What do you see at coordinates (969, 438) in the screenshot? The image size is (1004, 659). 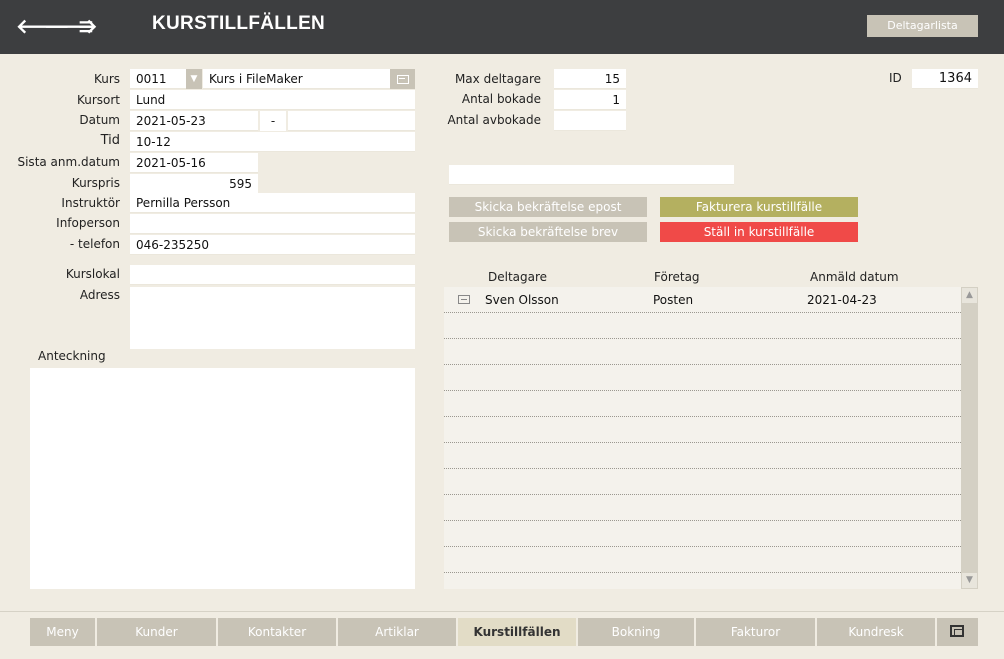 I see `table-scrollbar: ▲ ▼` at bounding box center [969, 438].